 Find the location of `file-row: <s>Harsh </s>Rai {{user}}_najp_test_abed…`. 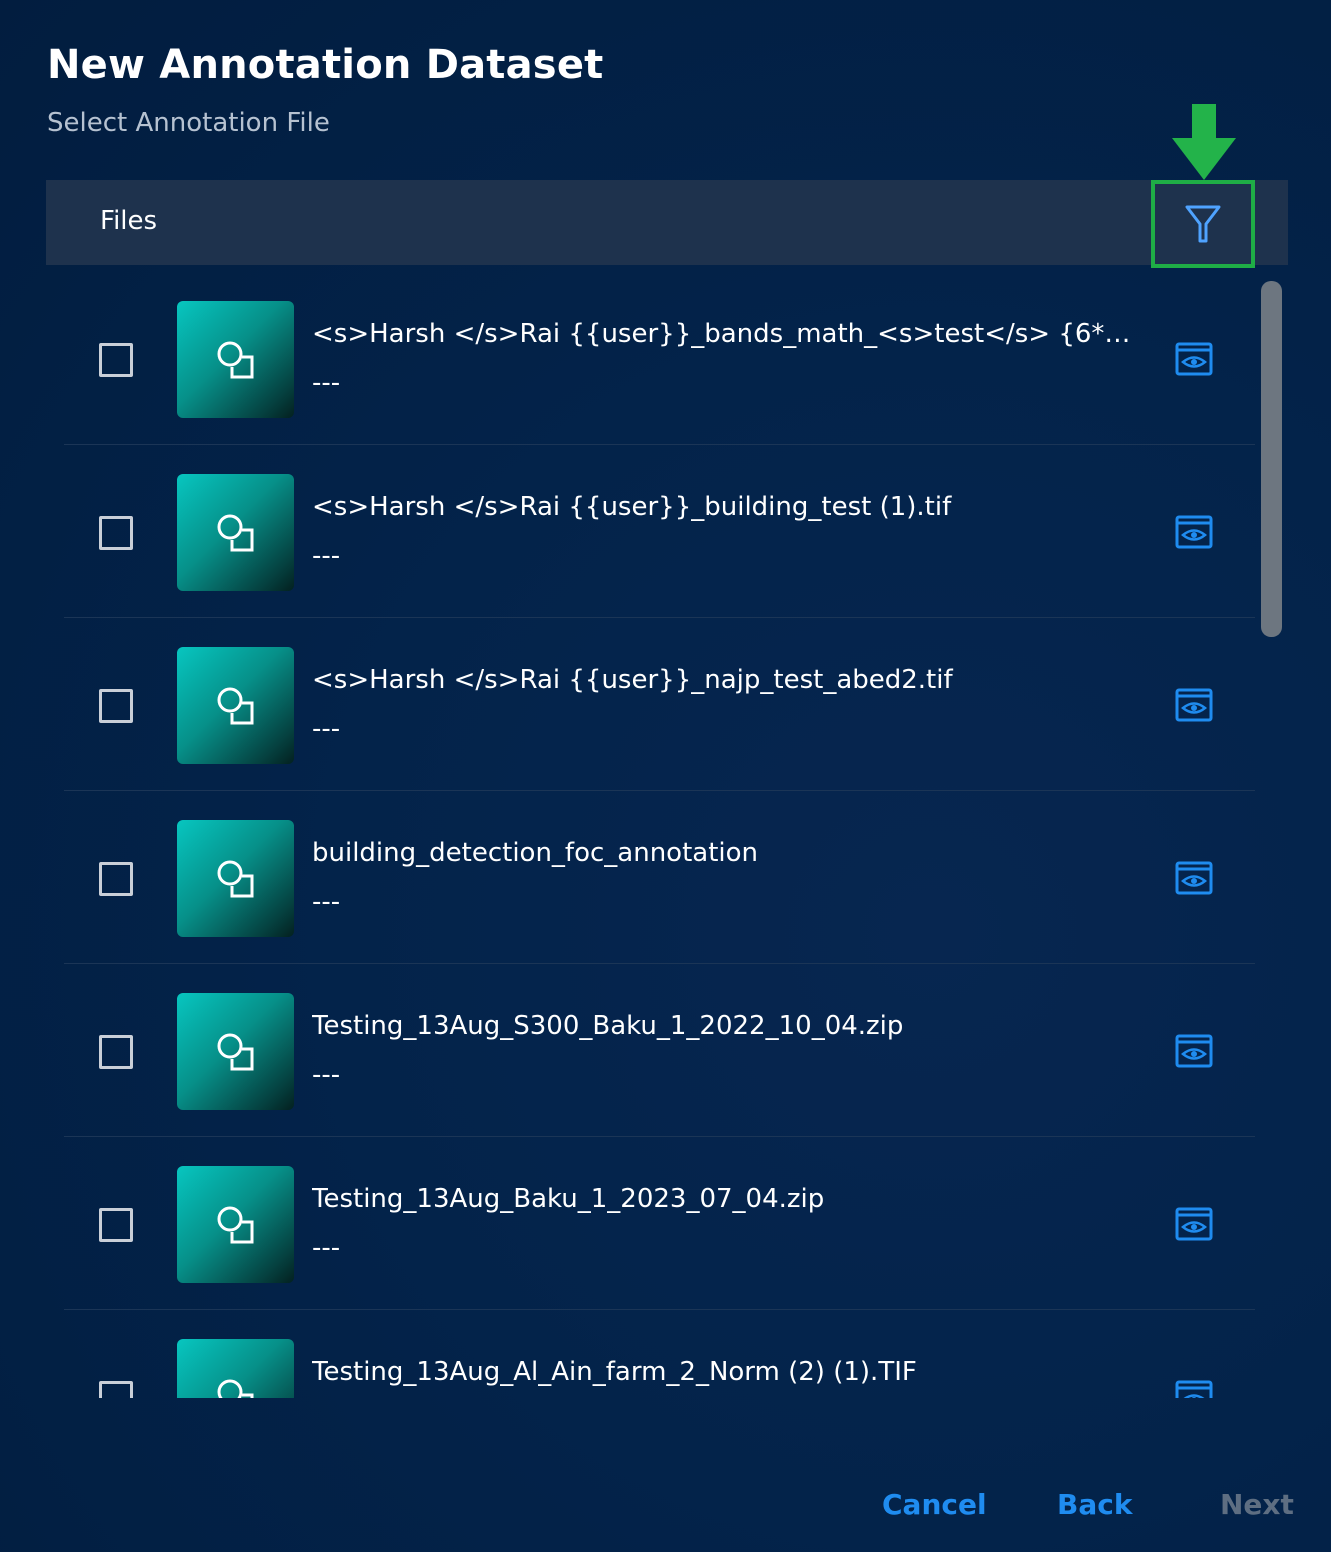

file-row: <s>Harsh </s>Rai {{user}}_najp_test_abed… is located at coordinates (659, 704).